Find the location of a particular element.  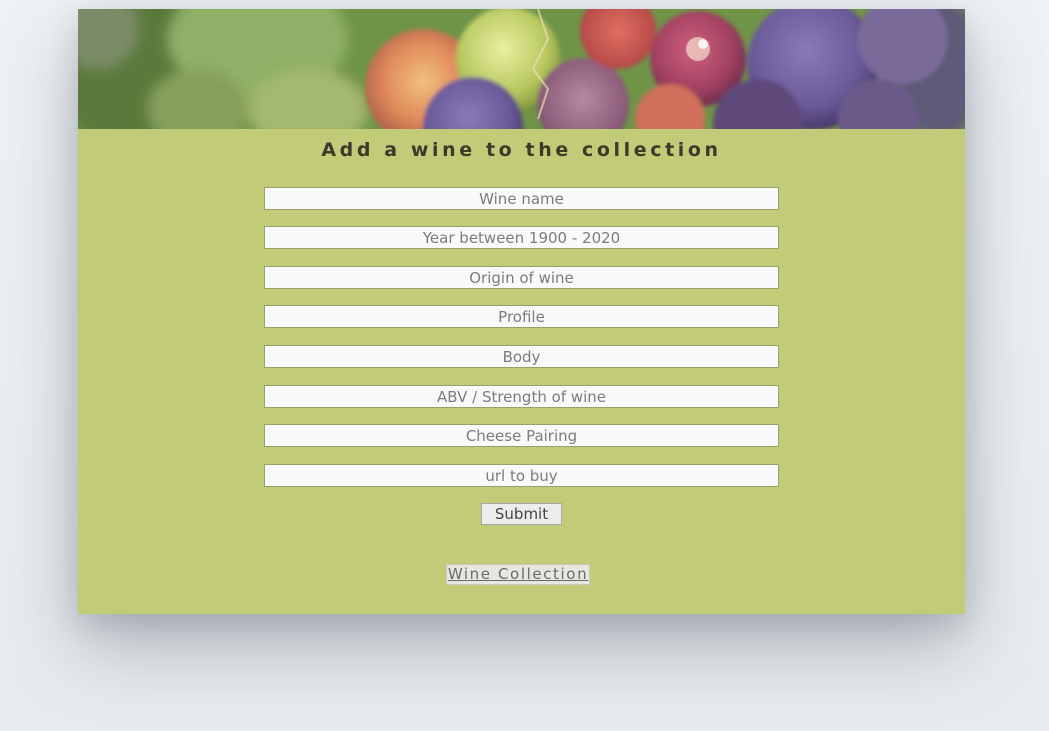

cheese-pairing-field is located at coordinates (521, 435).